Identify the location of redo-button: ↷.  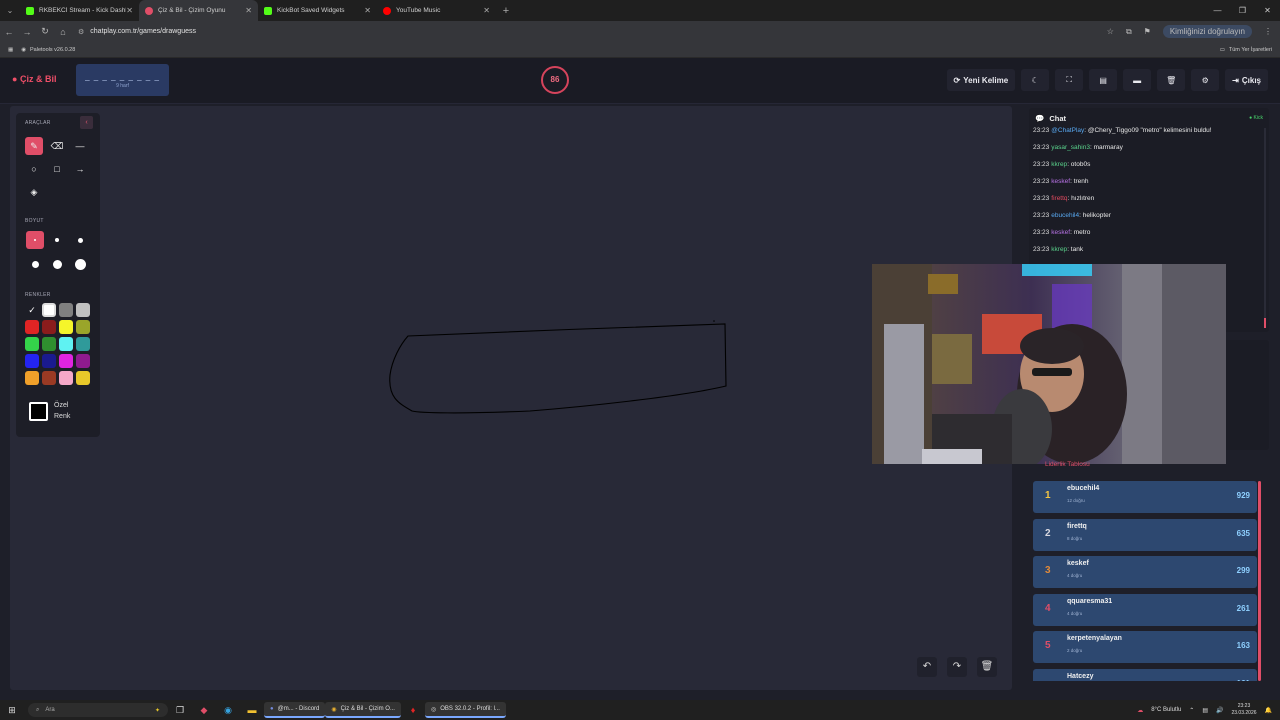
(957, 667).